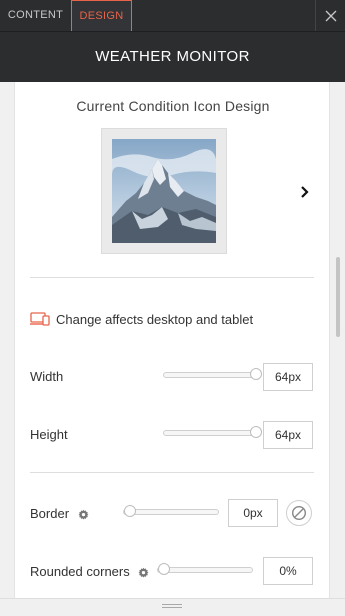 The width and height of the screenshot is (345, 616). I want to click on border-label: Border, so click(59, 513).